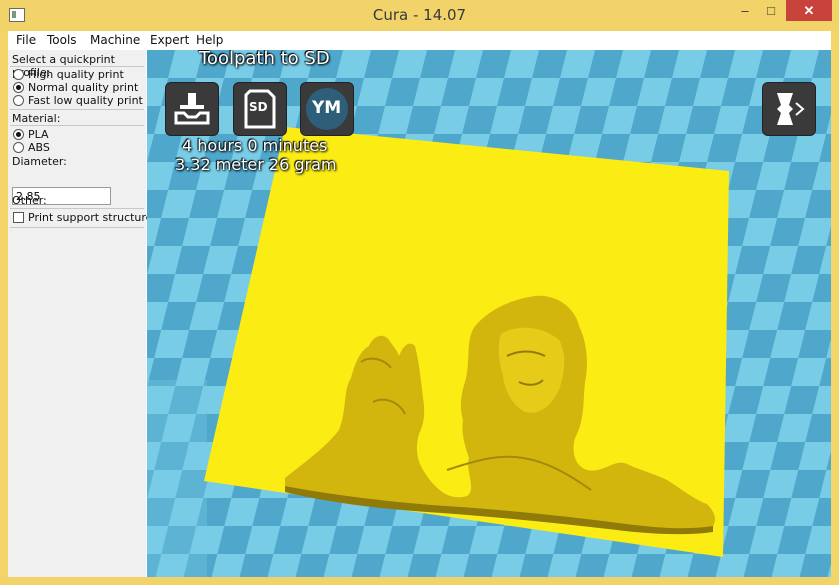 The image size is (839, 585). Describe the element at coordinates (85, 100) in the screenshot. I see `radio-label: Fast low quality print` at that location.